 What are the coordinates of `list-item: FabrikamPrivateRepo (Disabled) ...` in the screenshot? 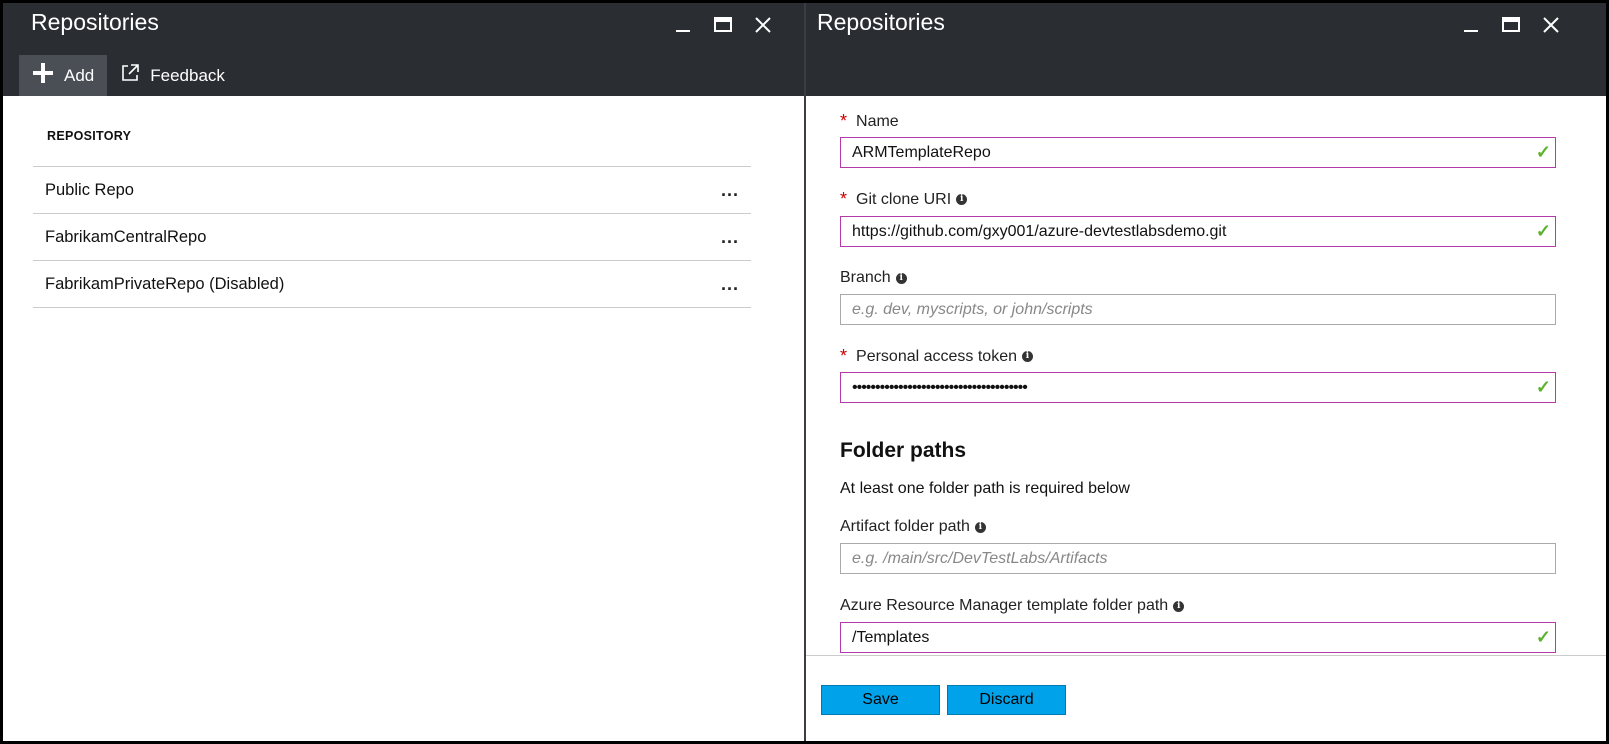 It's located at (392, 284).